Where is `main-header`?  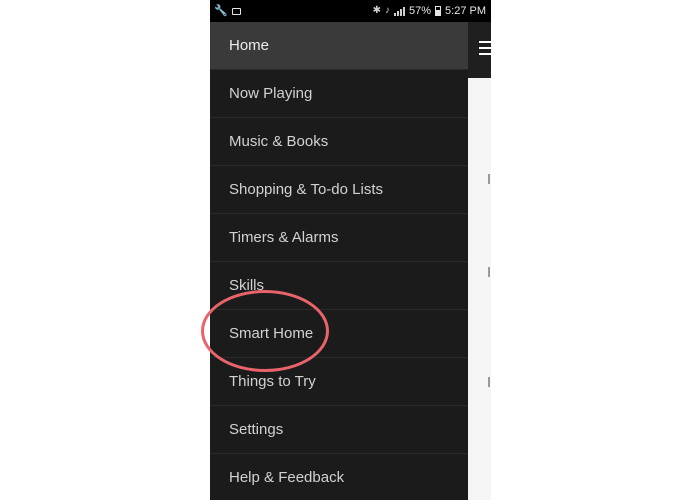 main-header is located at coordinates (479, 50).